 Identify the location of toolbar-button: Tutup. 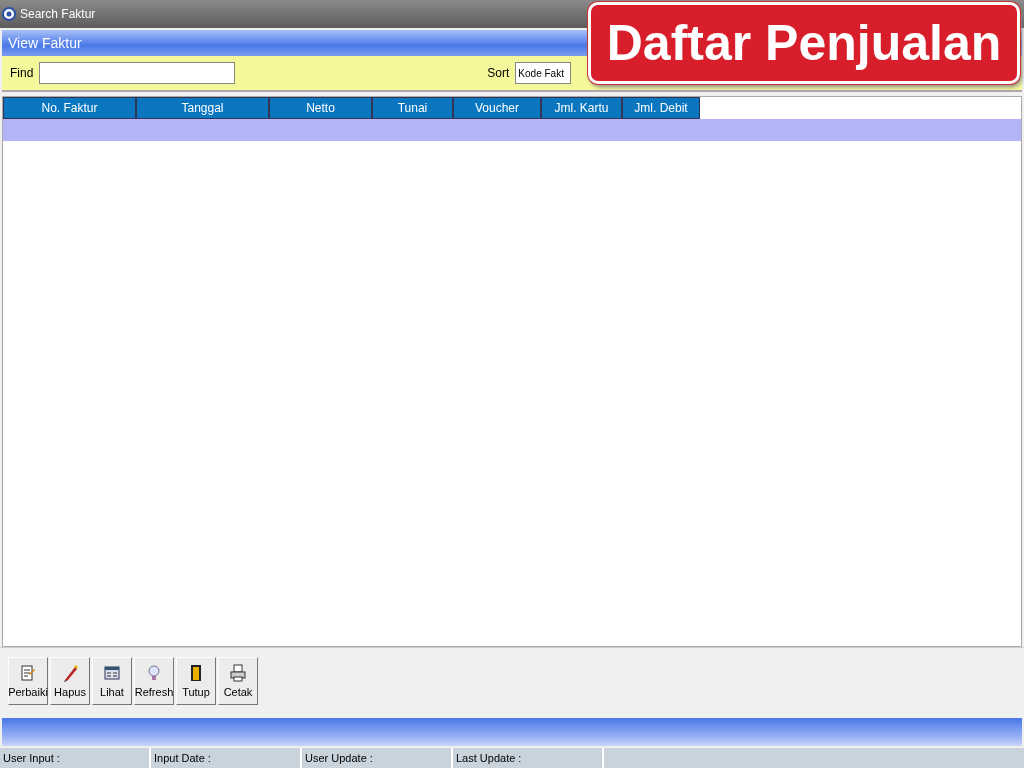
(196, 681).